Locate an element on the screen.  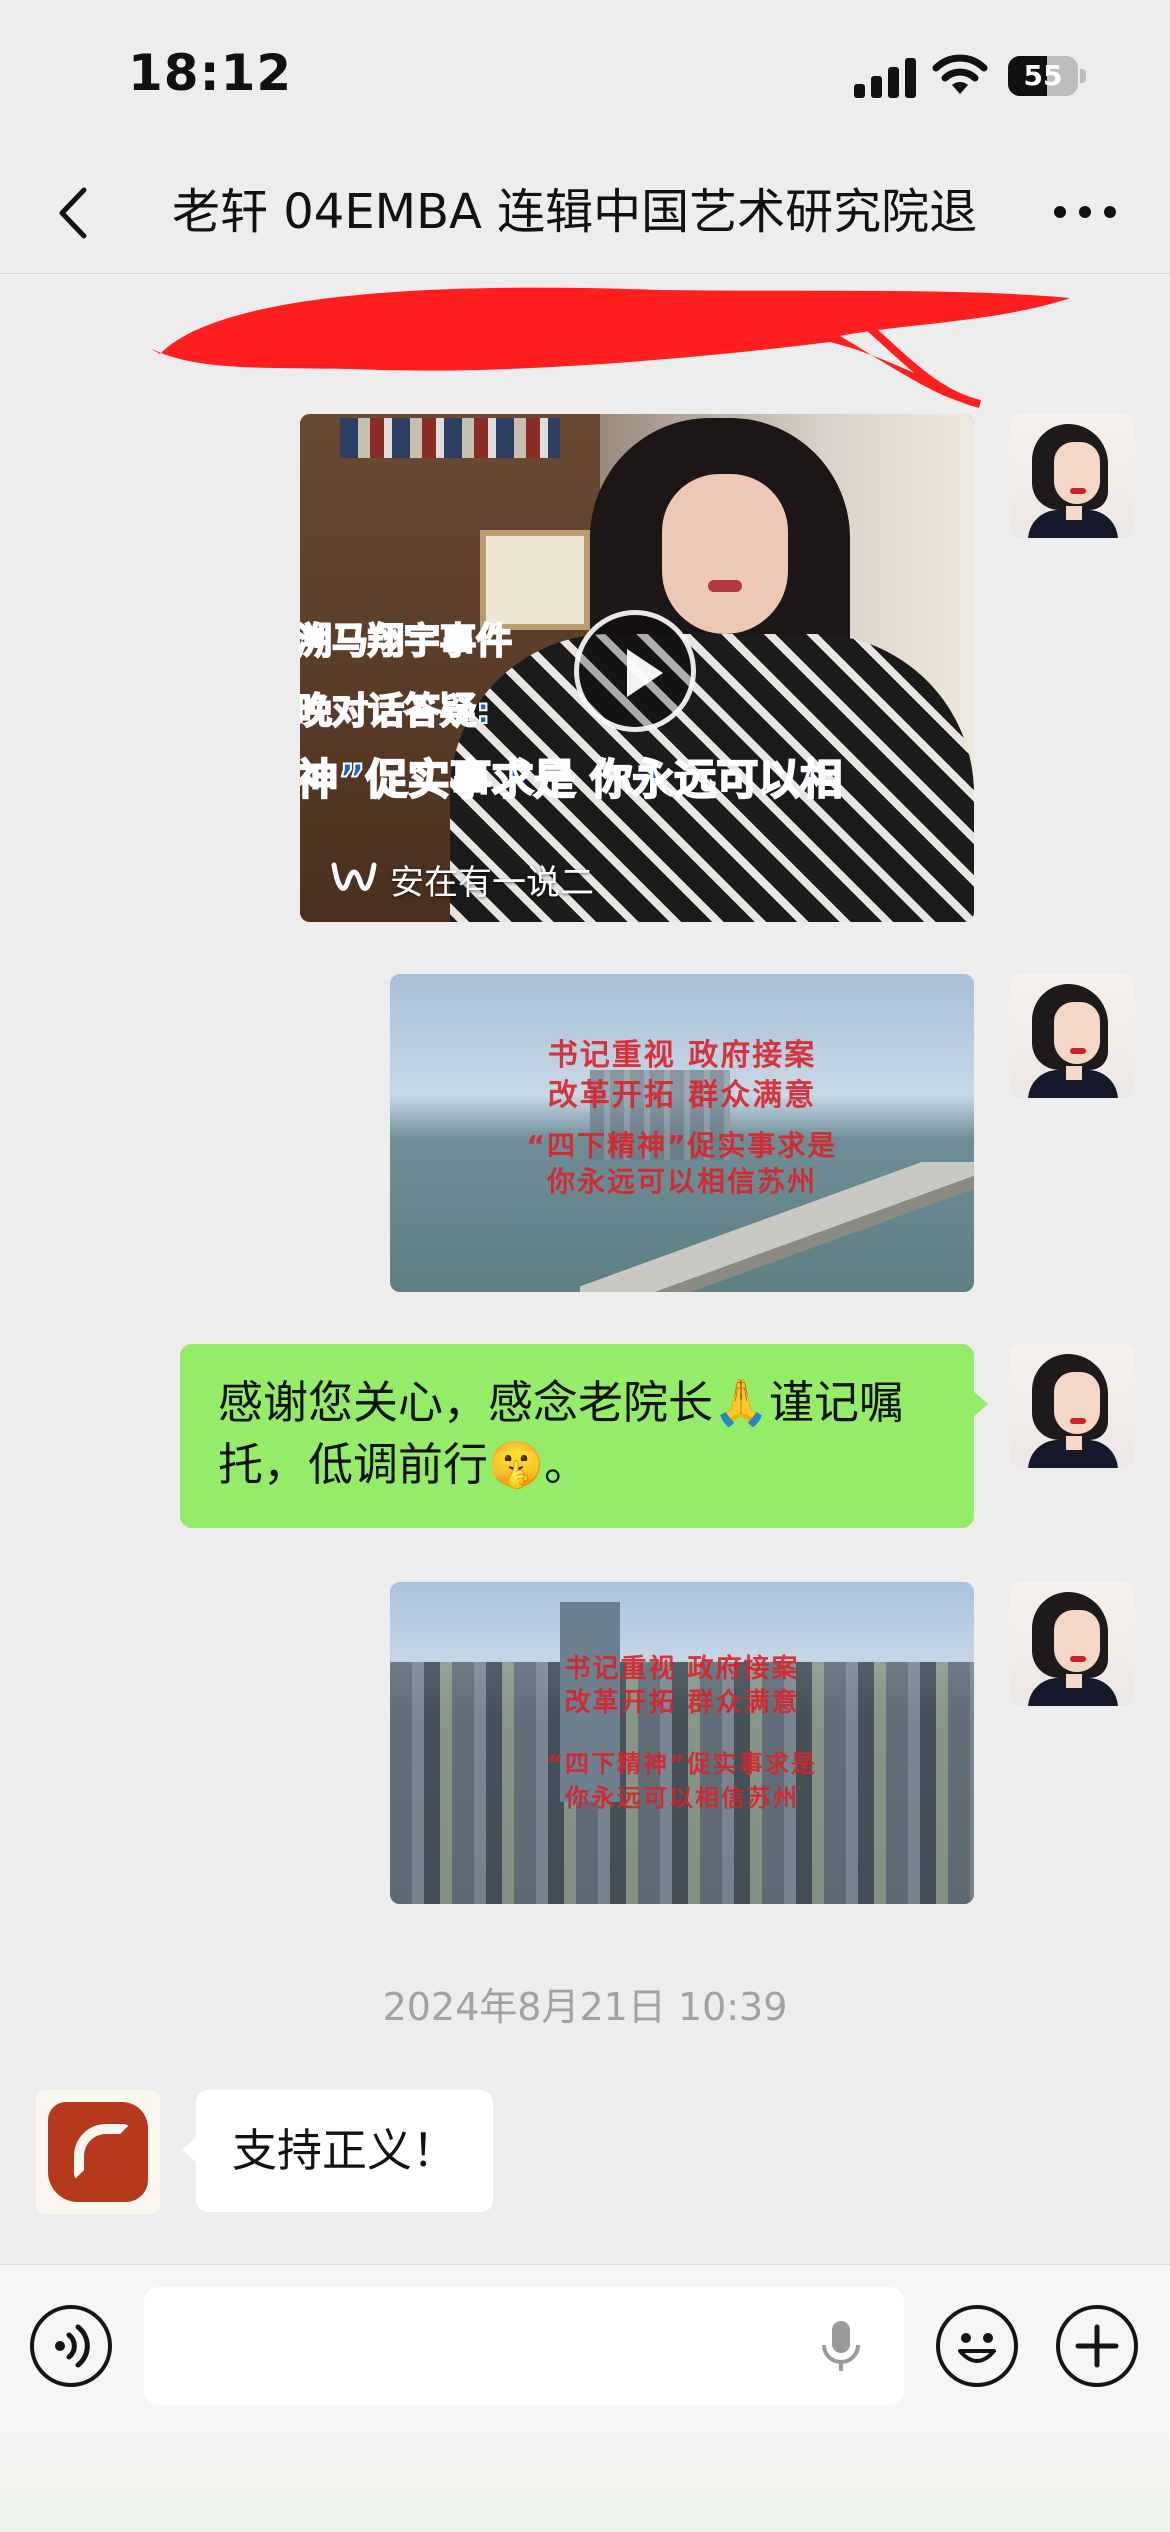
status-time: 18:12 is located at coordinates (210, 73).